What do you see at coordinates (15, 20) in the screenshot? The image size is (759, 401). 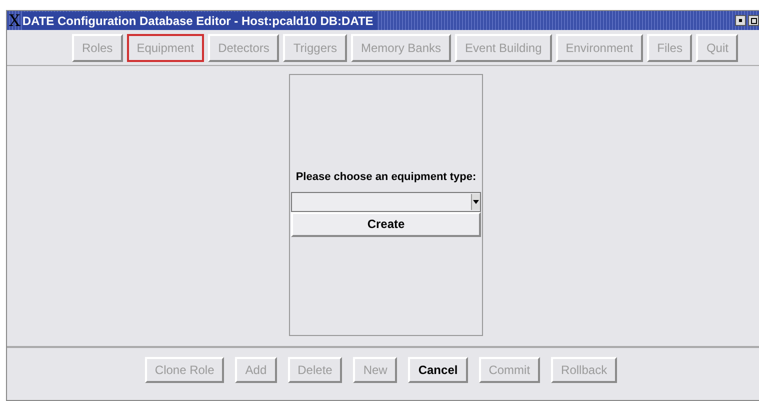 I see `window-logo: X` at bounding box center [15, 20].